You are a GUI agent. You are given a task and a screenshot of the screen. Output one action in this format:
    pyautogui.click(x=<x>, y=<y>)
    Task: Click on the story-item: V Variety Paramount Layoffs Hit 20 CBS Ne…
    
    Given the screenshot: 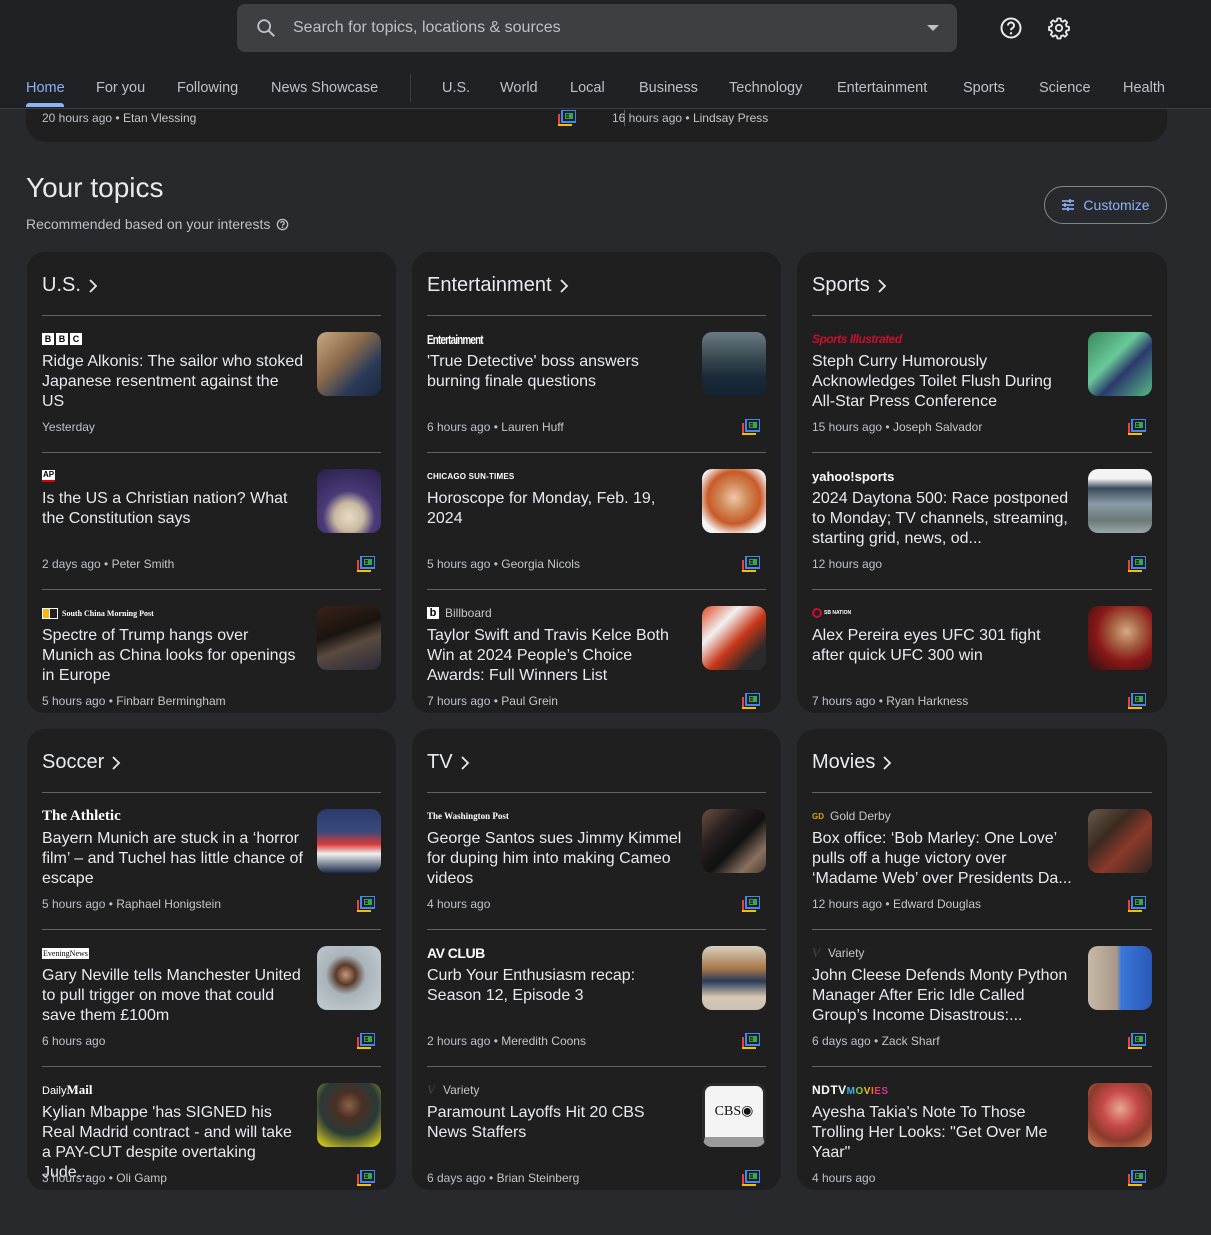 What is the action you would take?
    pyautogui.click(x=596, y=1135)
    